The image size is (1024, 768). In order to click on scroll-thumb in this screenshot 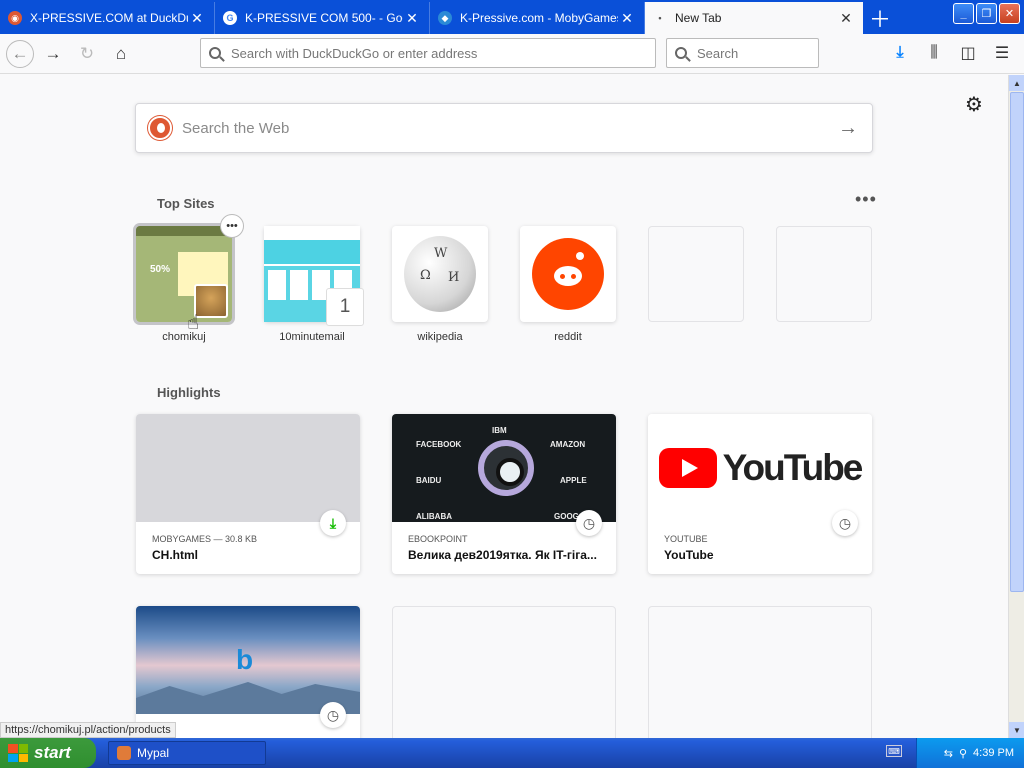, I will do `click(1017, 342)`.